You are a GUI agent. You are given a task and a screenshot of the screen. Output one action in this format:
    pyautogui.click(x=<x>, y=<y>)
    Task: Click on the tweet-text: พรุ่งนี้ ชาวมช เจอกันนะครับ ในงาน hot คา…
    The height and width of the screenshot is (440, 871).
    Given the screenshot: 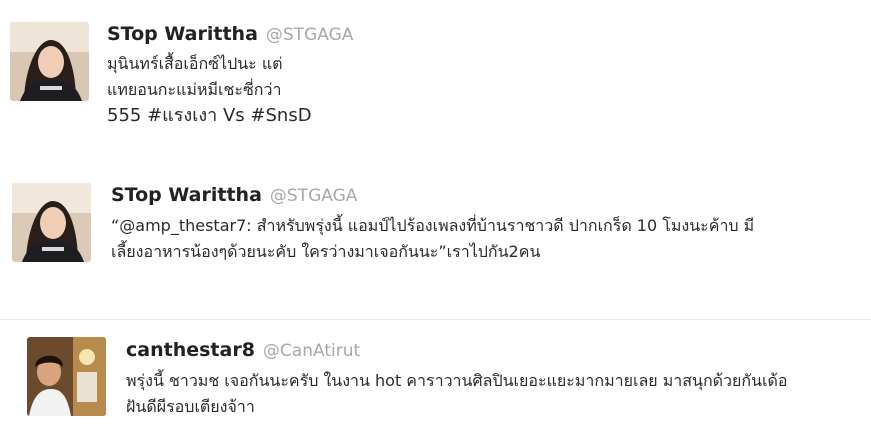 What is the action you would take?
    pyautogui.click(x=456, y=394)
    